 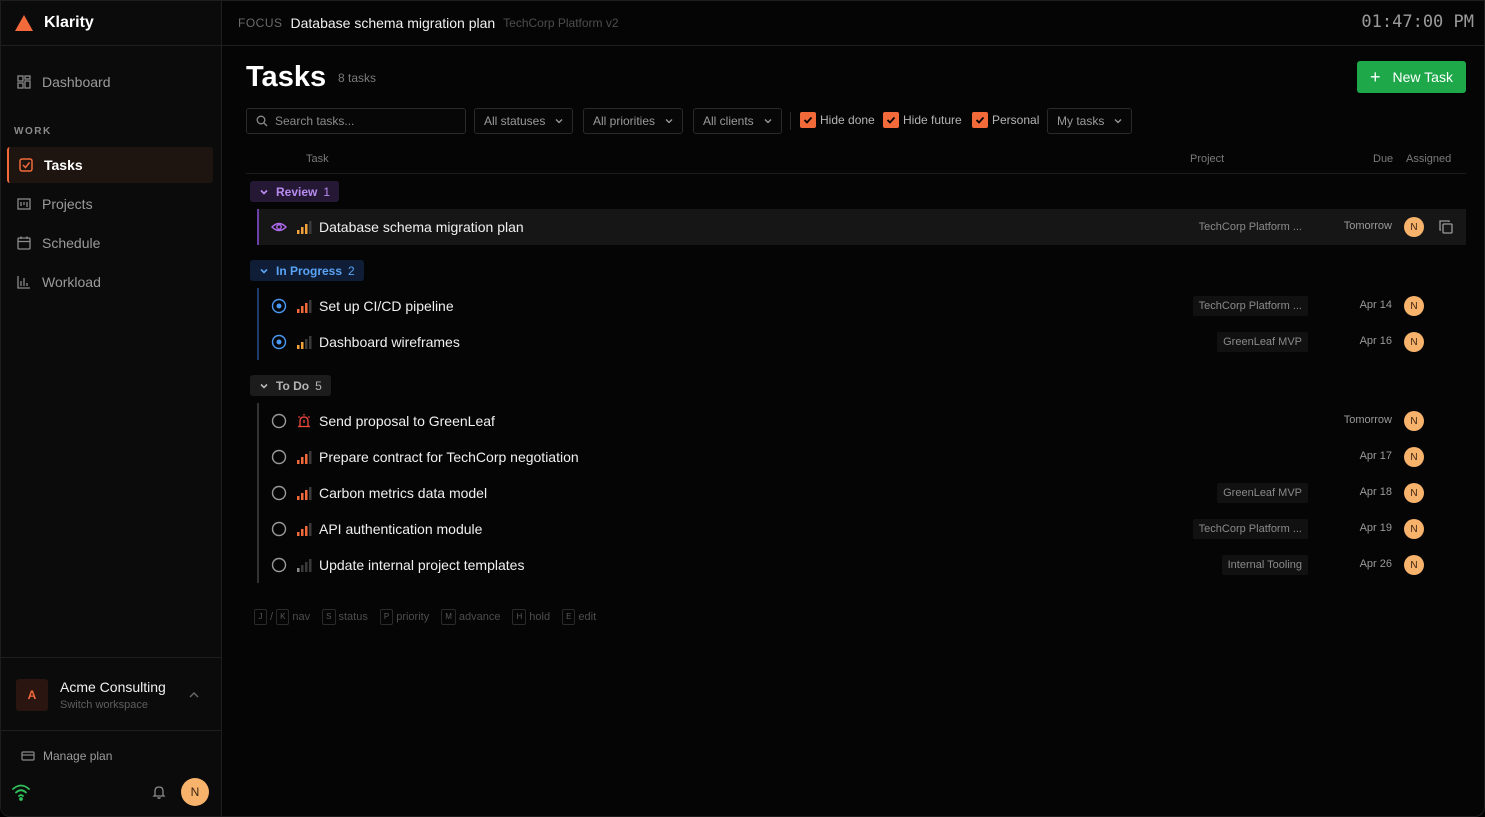 What do you see at coordinates (365, 121) in the screenshot?
I see `search-input` at bounding box center [365, 121].